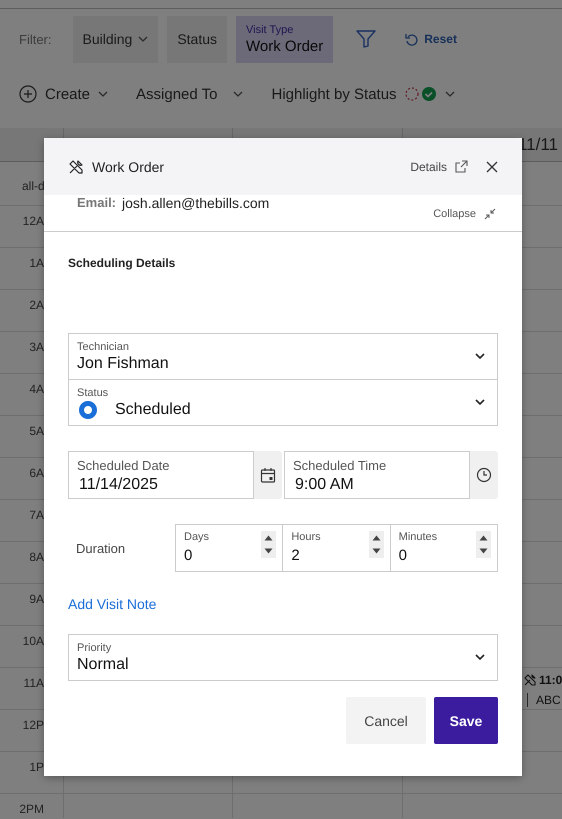 The height and width of the screenshot is (819, 562). I want to click on date-picker-button, so click(268, 475).